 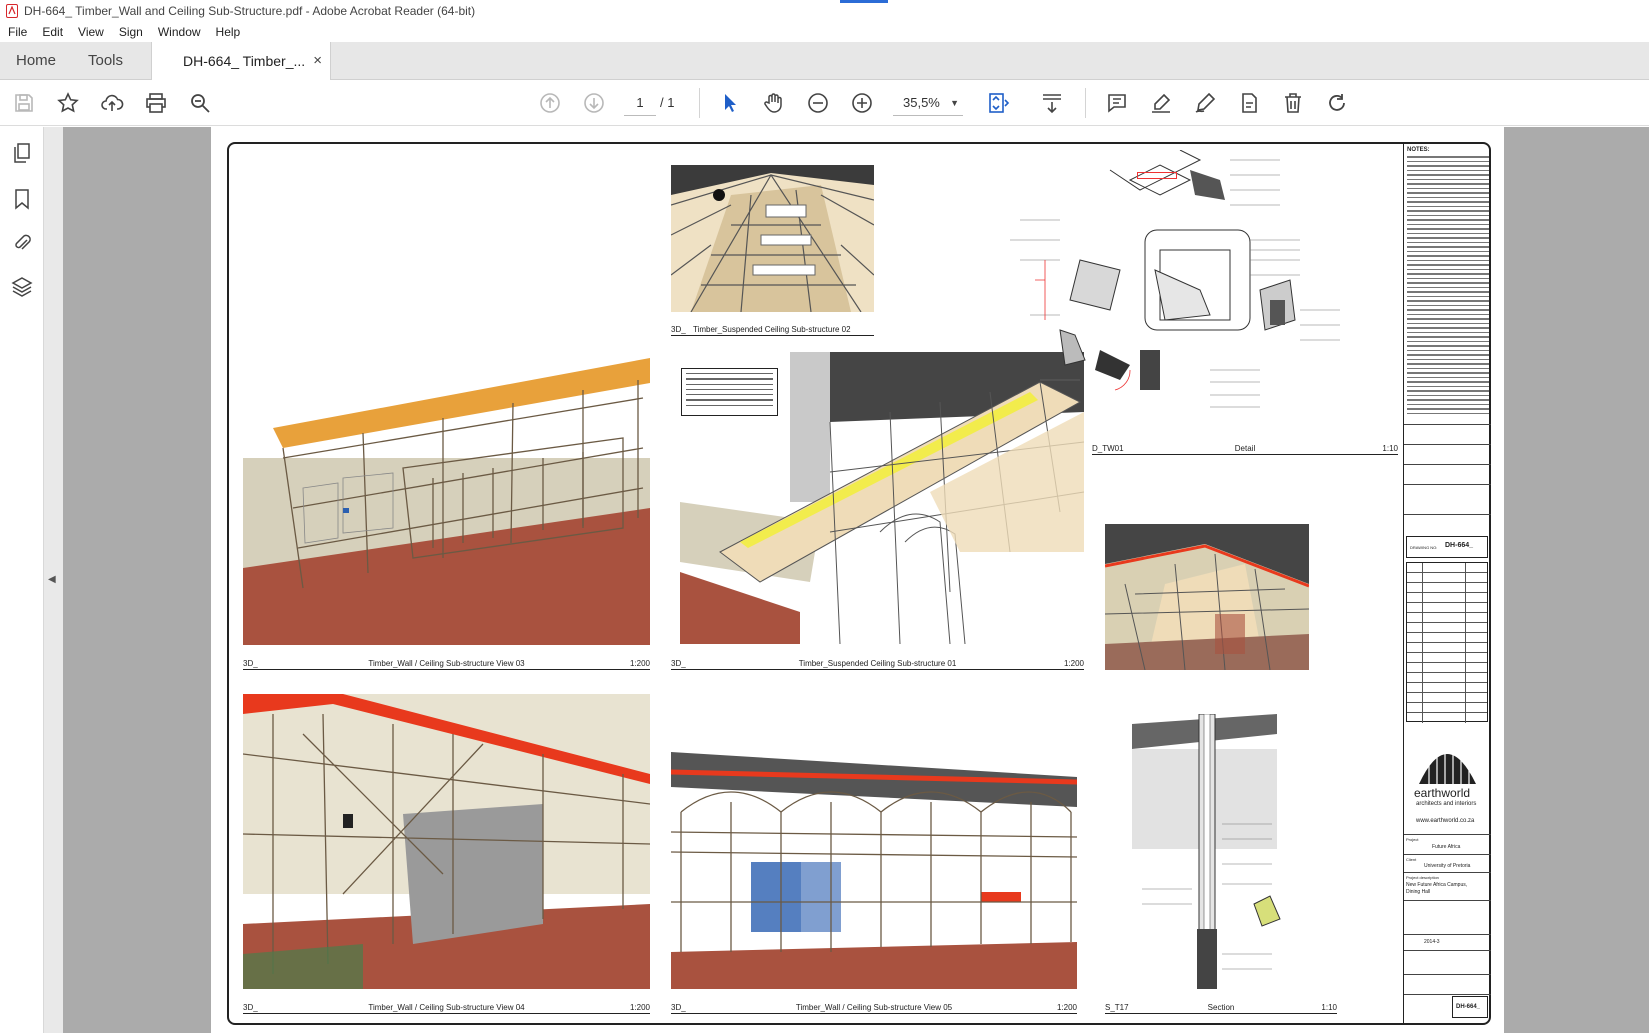 What do you see at coordinates (824, 61) in the screenshot?
I see `tab-bar: Home Tools DH-664_ Timber_... ×` at bounding box center [824, 61].